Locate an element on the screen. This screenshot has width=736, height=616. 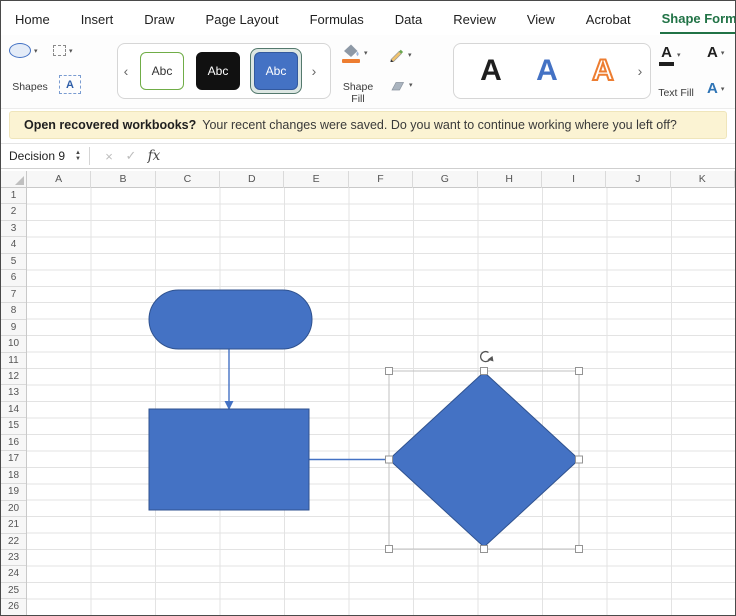
ribbon-tab: Home is located at coordinates (32, 18).